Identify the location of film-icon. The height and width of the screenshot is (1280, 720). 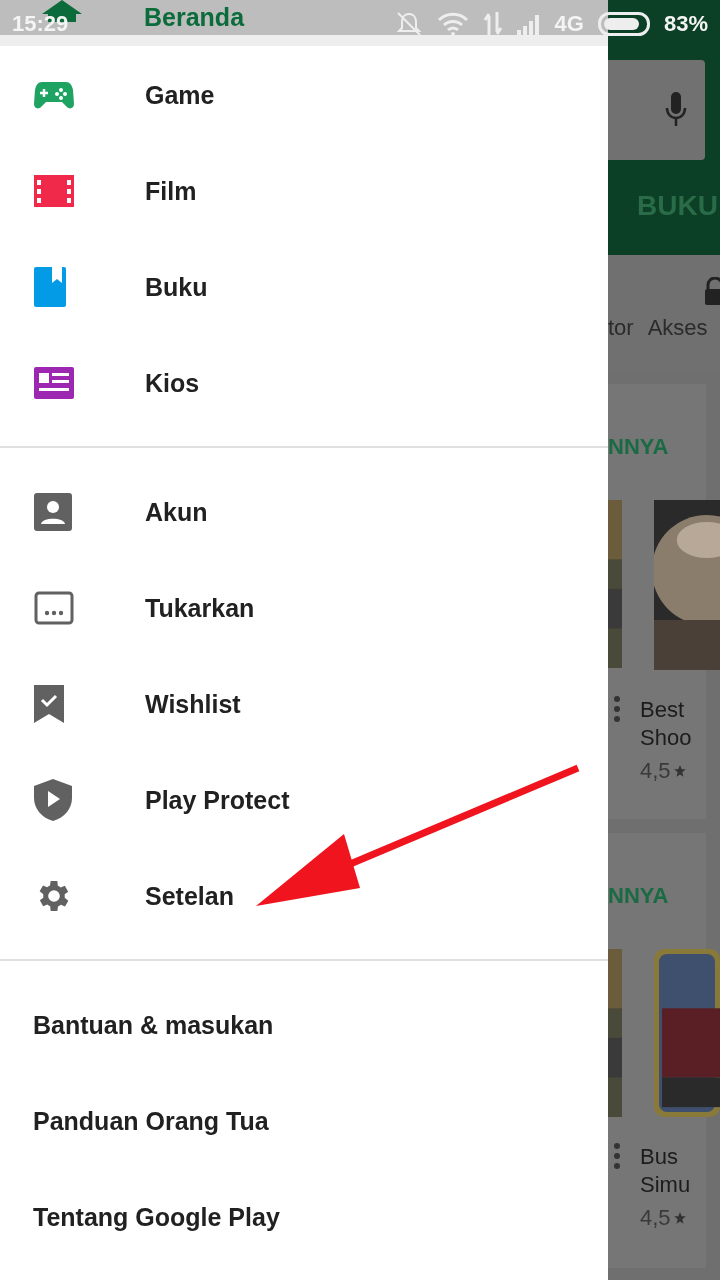
(54, 191).